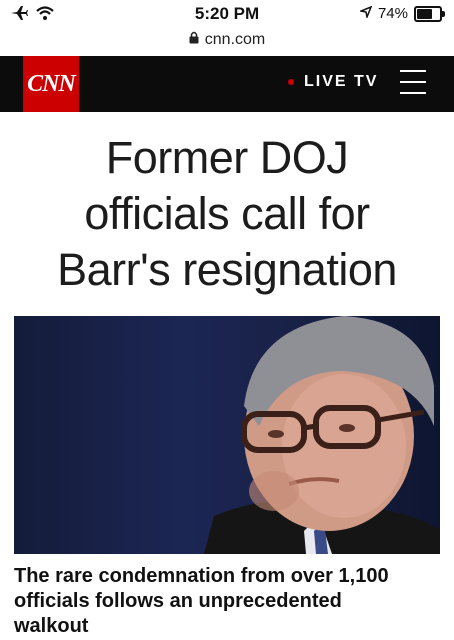 The width and height of the screenshot is (454, 640). I want to click on headline-line: Former DOJ, so click(227, 157).